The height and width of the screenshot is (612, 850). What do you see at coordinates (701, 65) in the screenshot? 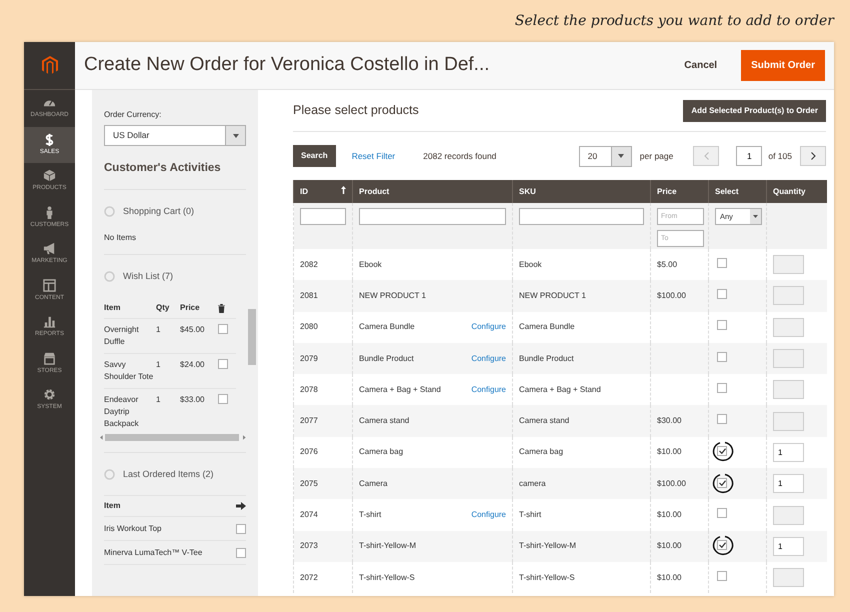
I see `cancel-button: Cancel` at bounding box center [701, 65].